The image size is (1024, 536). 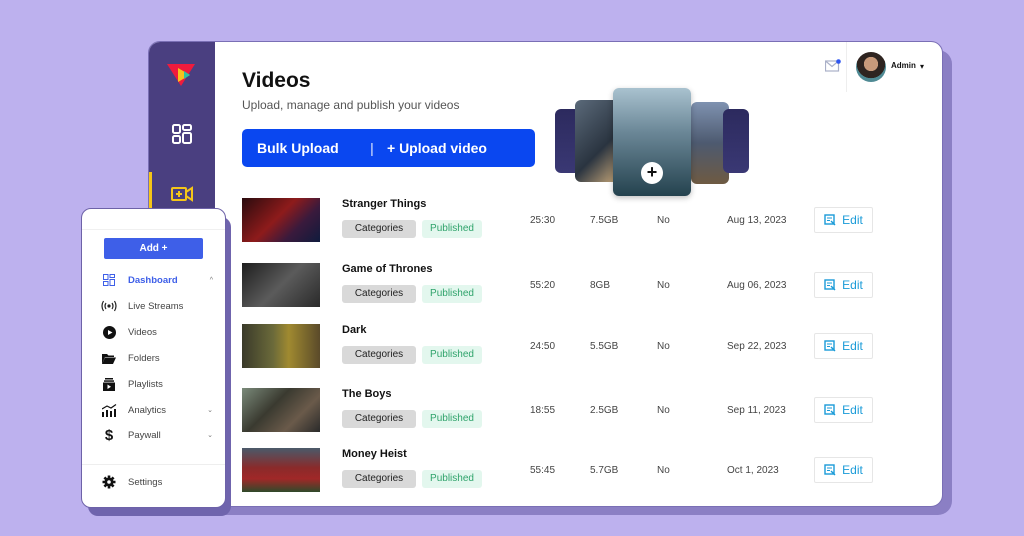 What do you see at coordinates (354, 330) in the screenshot?
I see `video-title: Dark` at bounding box center [354, 330].